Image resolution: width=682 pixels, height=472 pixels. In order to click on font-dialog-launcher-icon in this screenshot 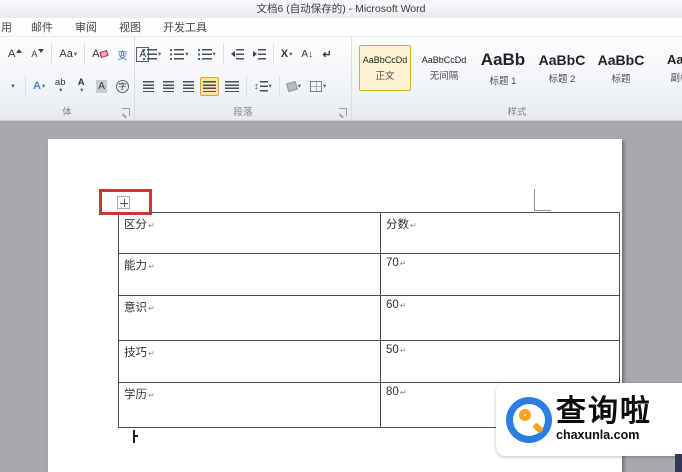, I will do `click(126, 112)`.